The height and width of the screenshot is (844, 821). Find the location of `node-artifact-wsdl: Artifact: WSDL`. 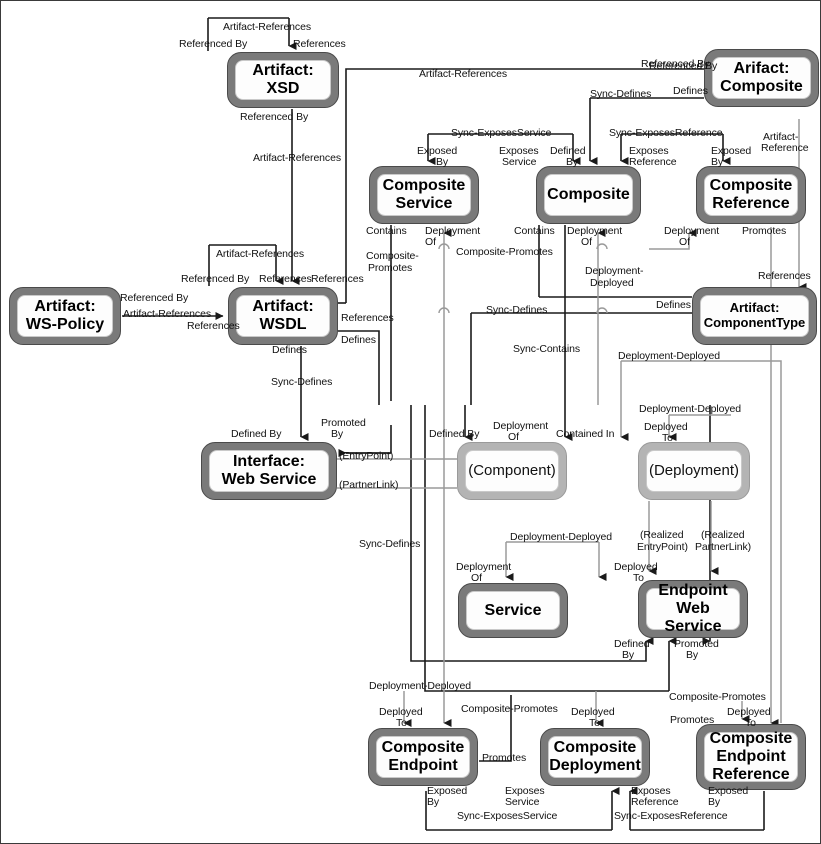

node-artifact-wsdl: Artifact: WSDL is located at coordinates (283, 316).